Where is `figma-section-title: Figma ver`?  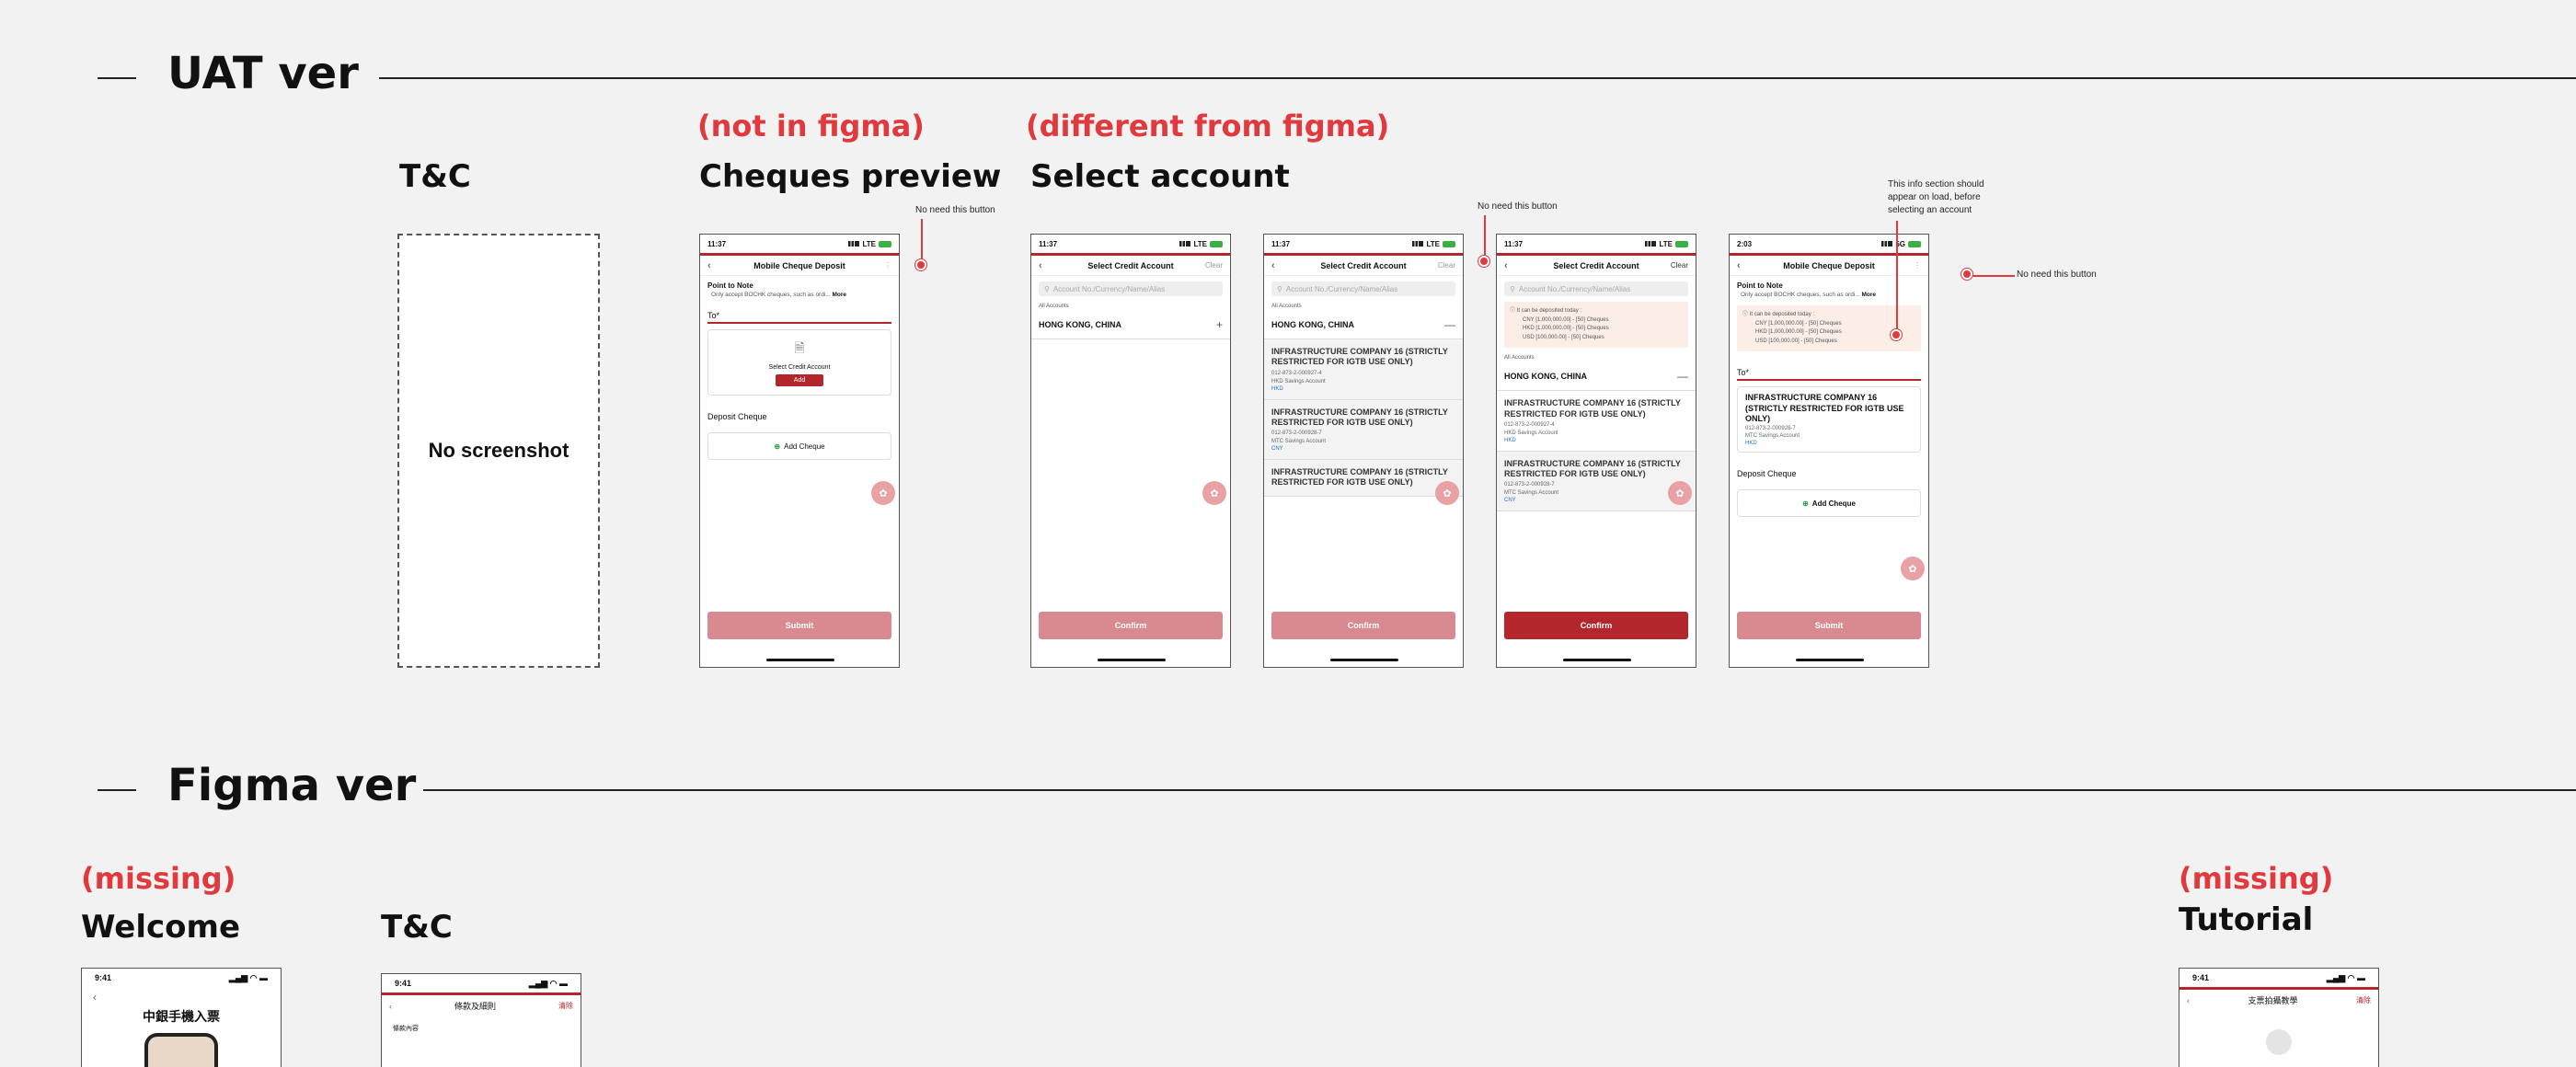 figma-section-title: Figma ver is located at coordinates (292, 785).